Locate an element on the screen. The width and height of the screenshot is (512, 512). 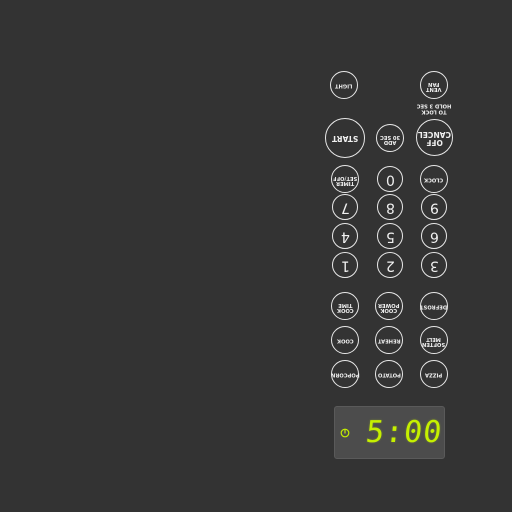
cancel-off-label: OFF CANCEL is located at coordinates (434, 138).